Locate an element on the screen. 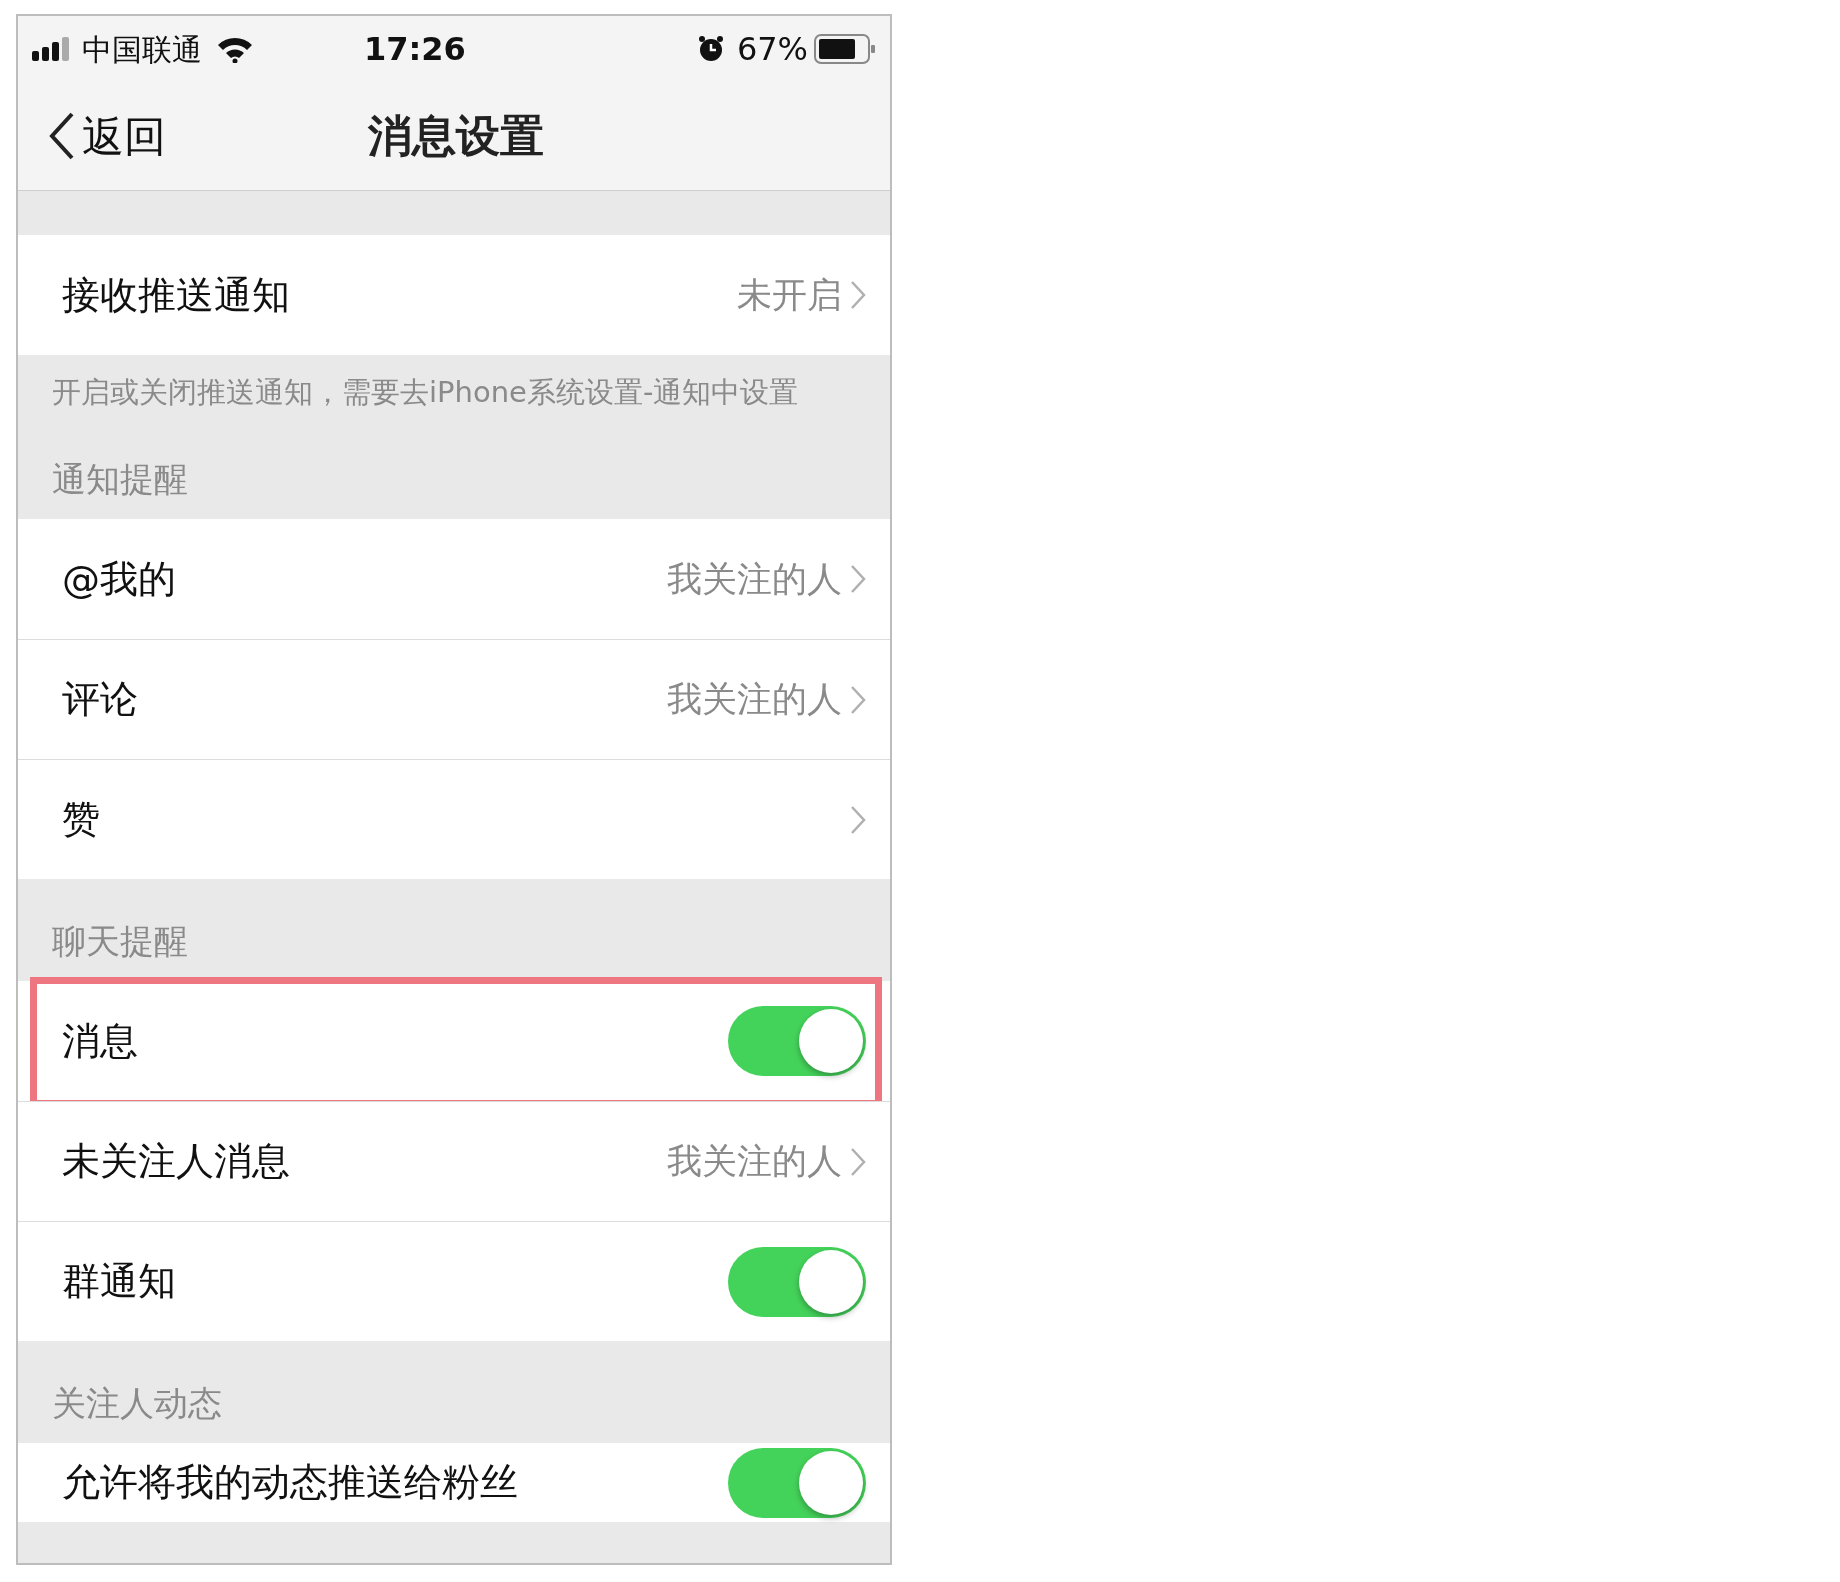 This screenshot has height=1582, width=1840. battery-icon is located at coordinates (845, 49).